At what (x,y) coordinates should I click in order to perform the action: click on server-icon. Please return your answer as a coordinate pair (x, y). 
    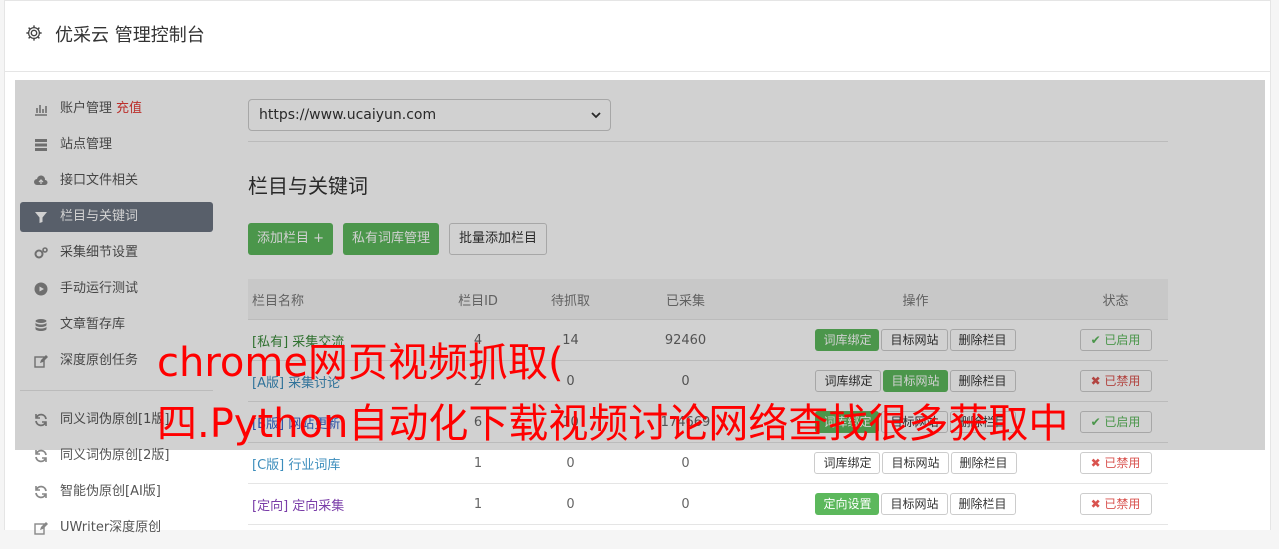
    Looking at the image, I should click on (41, 145).